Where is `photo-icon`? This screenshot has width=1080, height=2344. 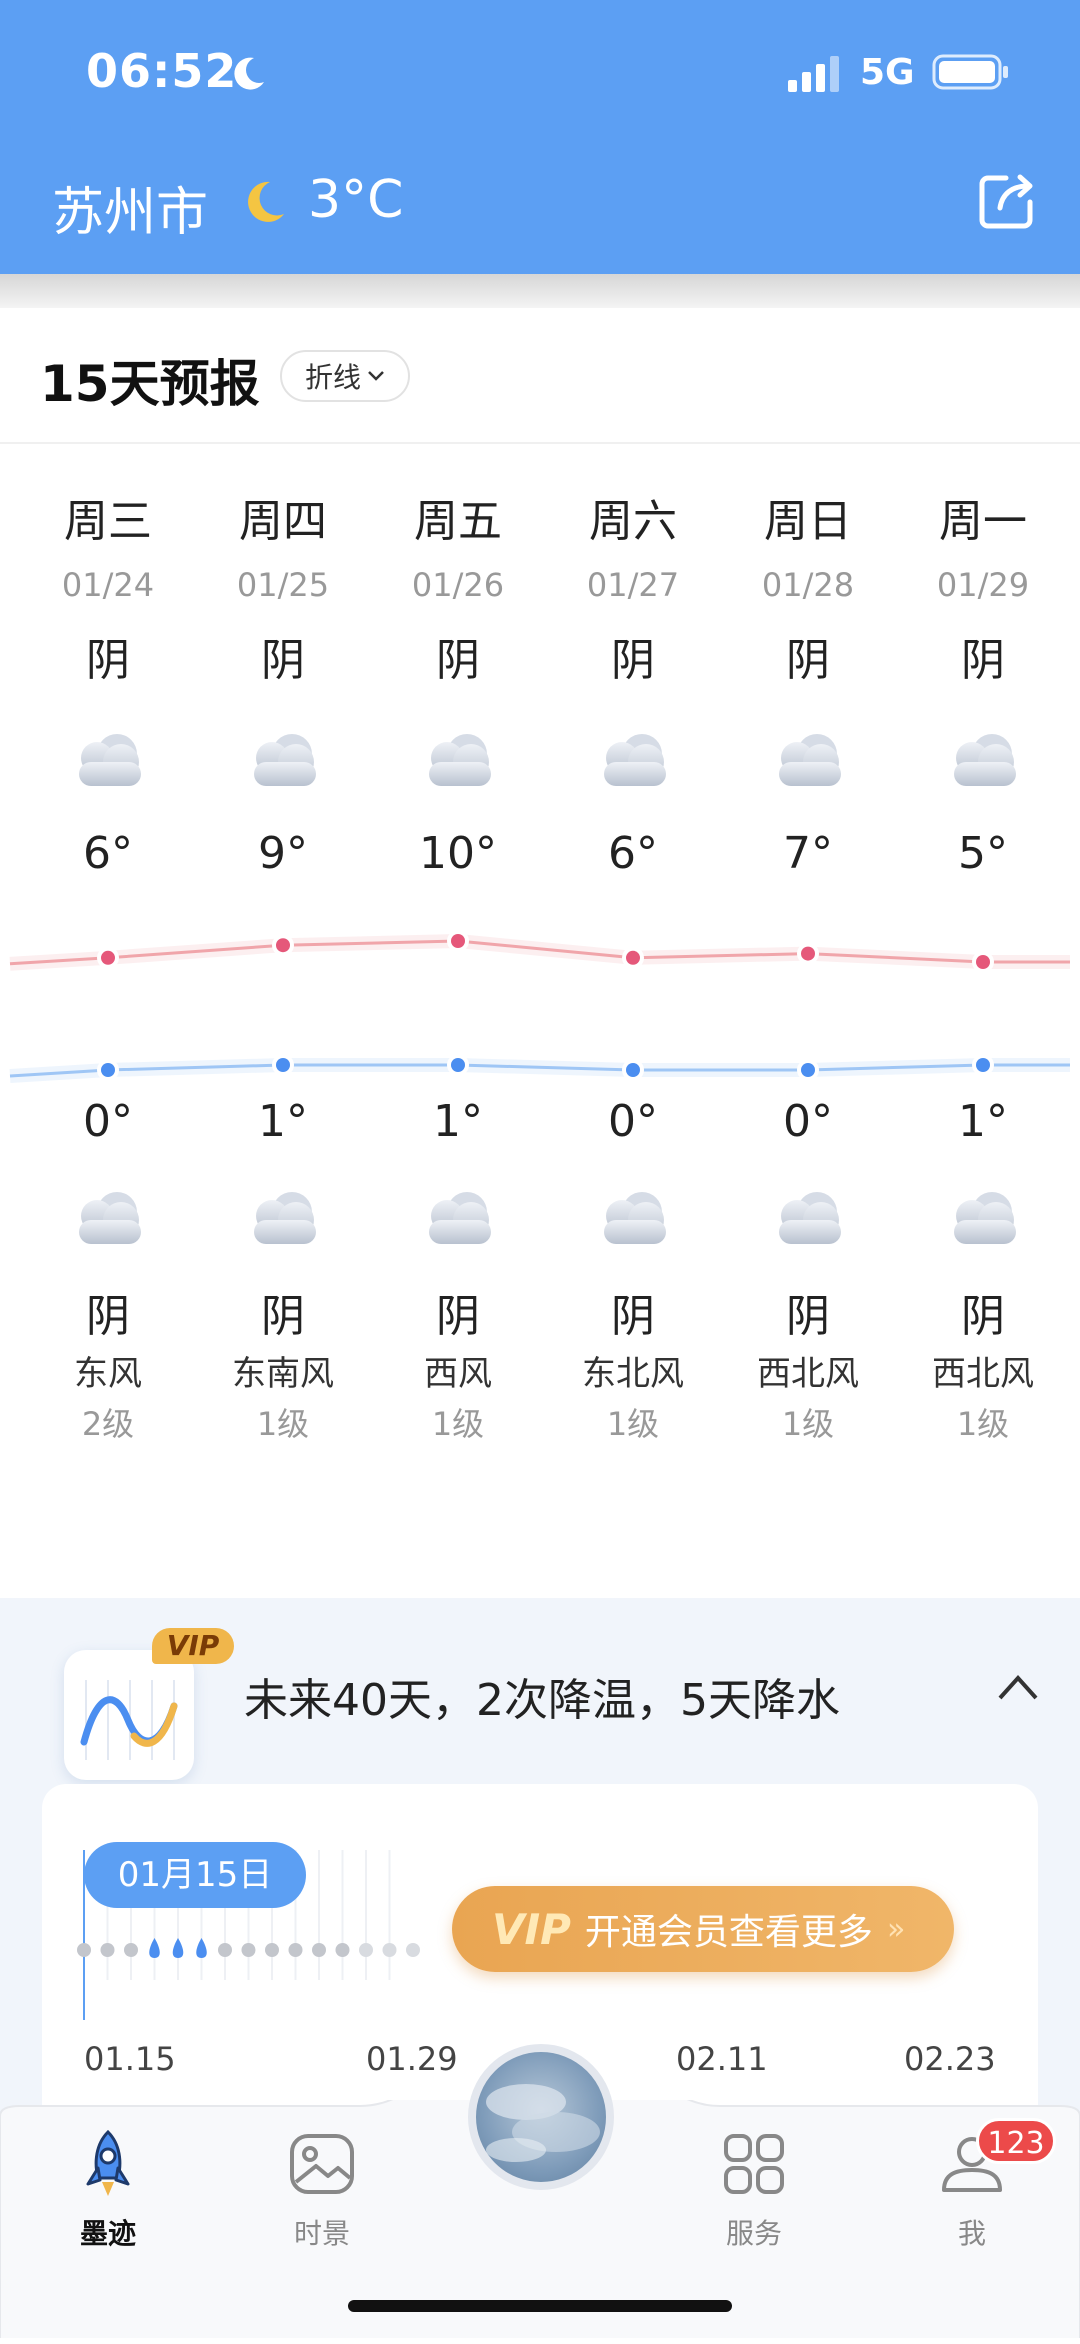 photo-icon is located at coordinates (322, 2164).